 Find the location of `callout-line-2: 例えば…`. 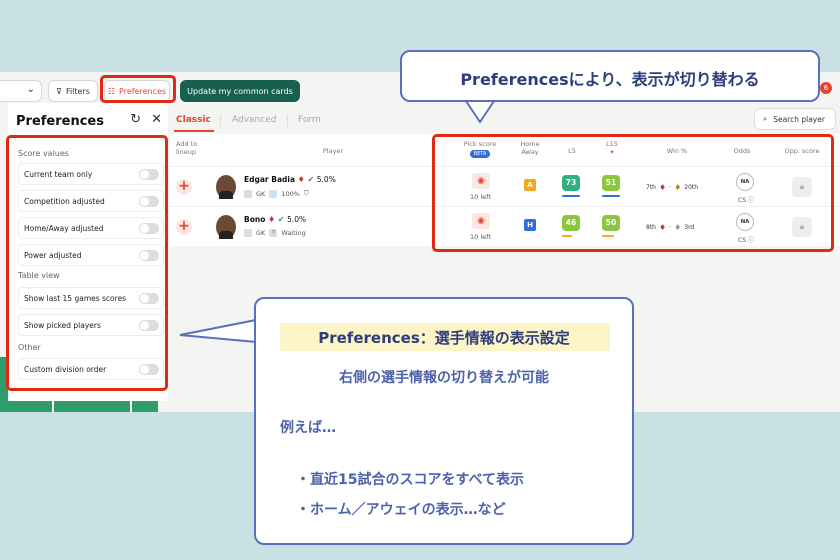

callout-line-2: 例えば… is located at coordinates (308, 428).